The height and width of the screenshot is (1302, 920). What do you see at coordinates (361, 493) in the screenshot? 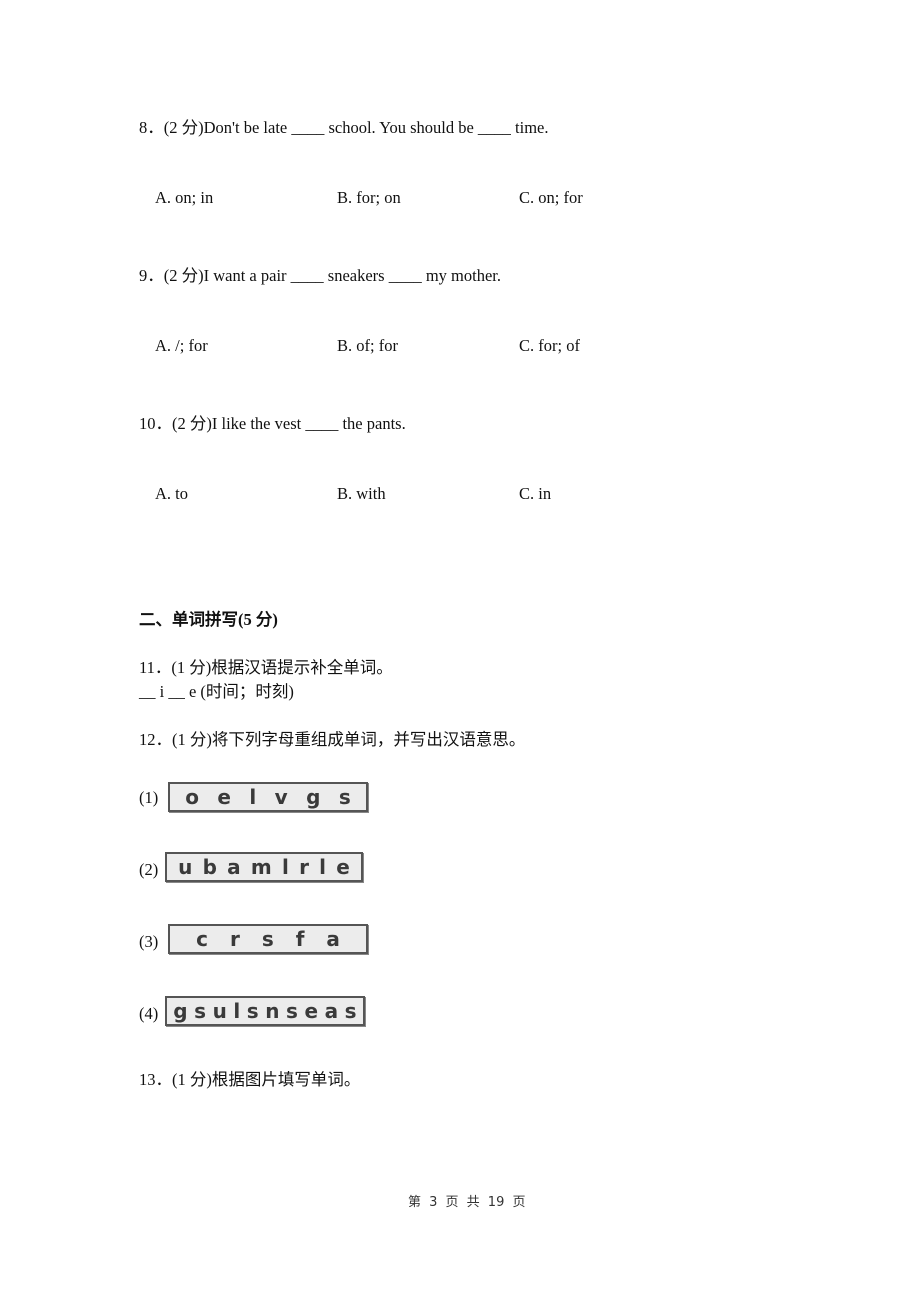
I see `question-10-option-b: B. with` at bounding box center [361, 493].